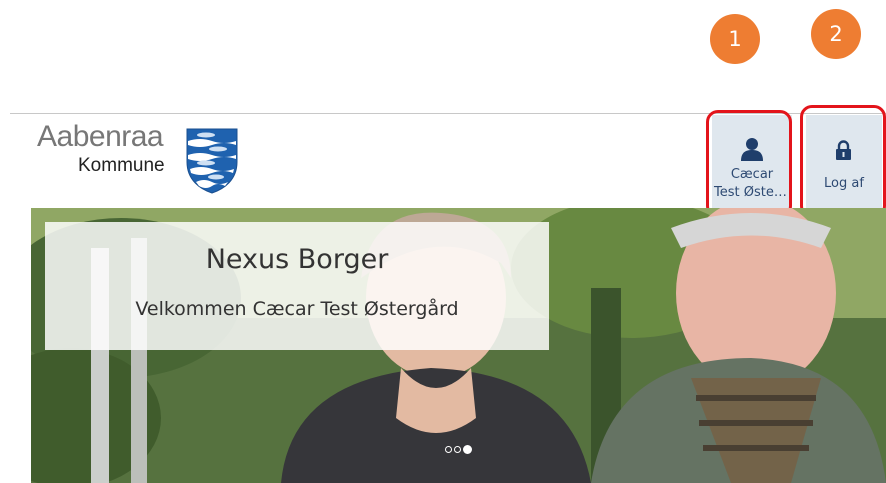 Image resolution: width=886 pixels, height=483 pixels. I want to click on coat-of-arms-icon, so click(212, 161).